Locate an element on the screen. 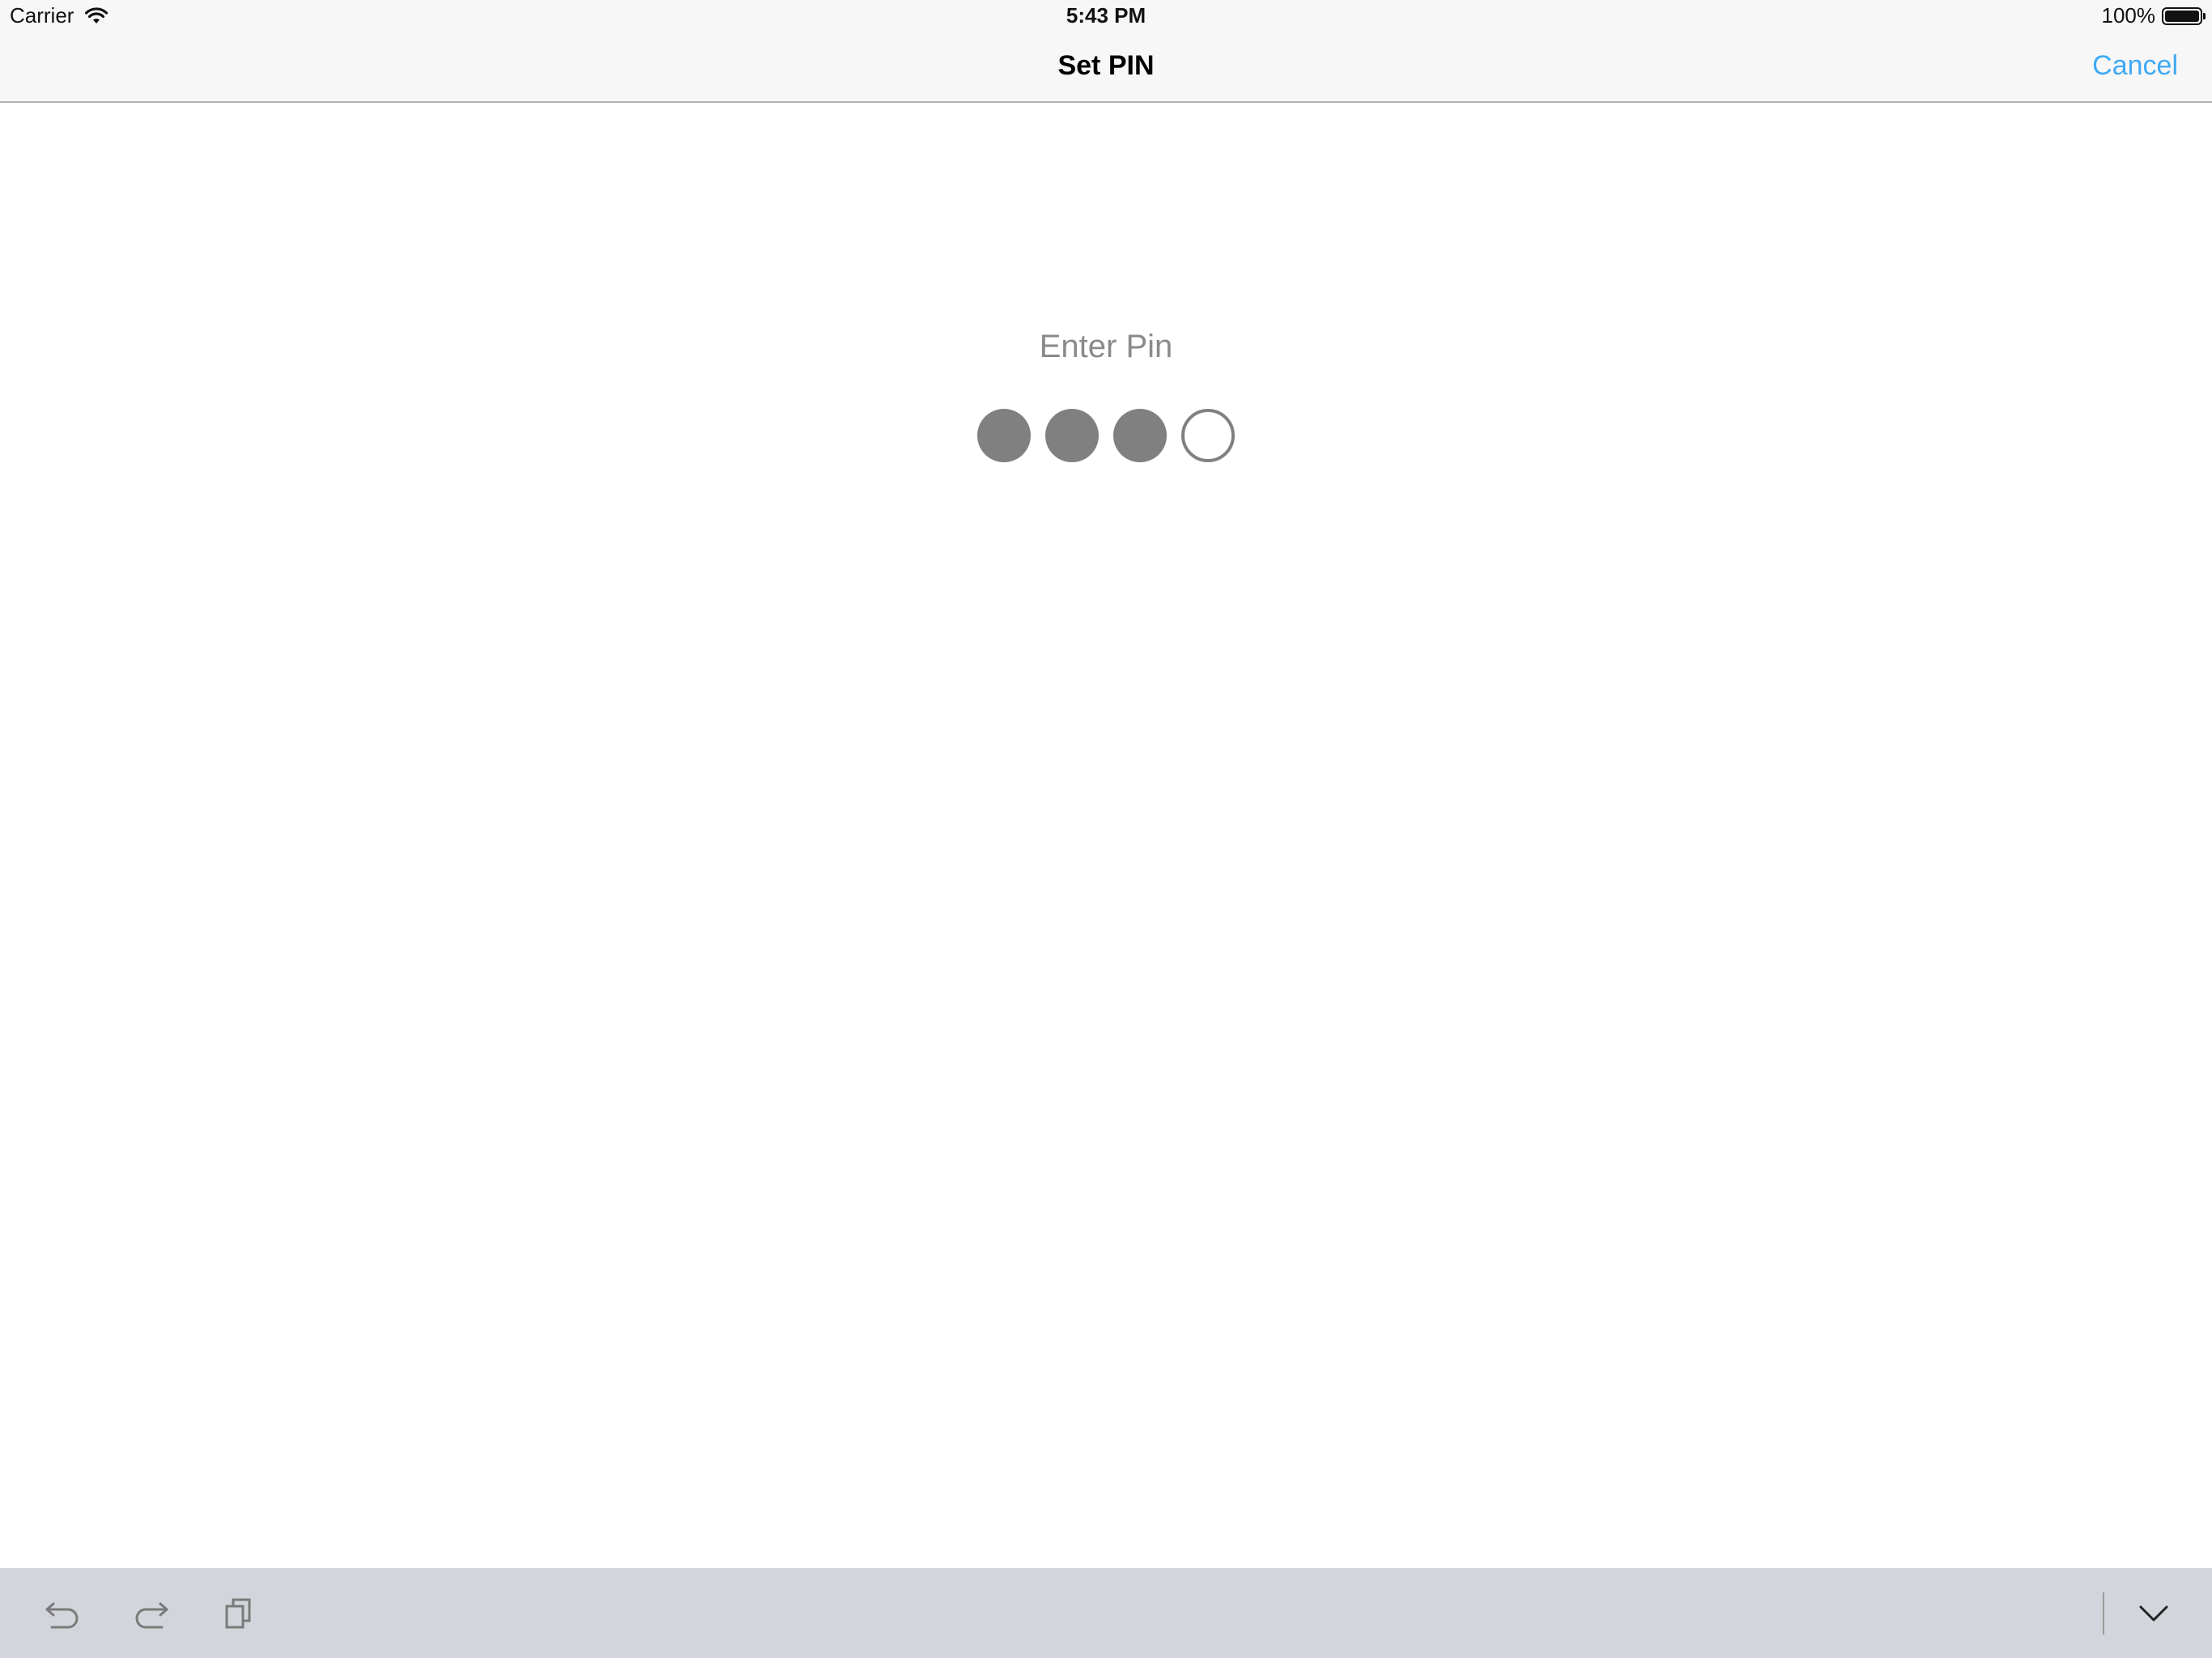  status-battery: 100% is located at coordinates (2153, 15).